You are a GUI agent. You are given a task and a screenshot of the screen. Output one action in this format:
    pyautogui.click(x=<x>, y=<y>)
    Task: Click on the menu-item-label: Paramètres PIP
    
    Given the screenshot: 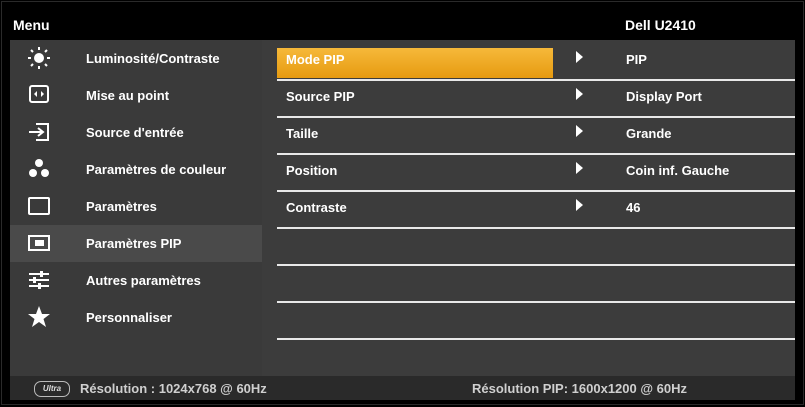 What is the action you would take?
    pyautogui.click(x=134, y=243)
    